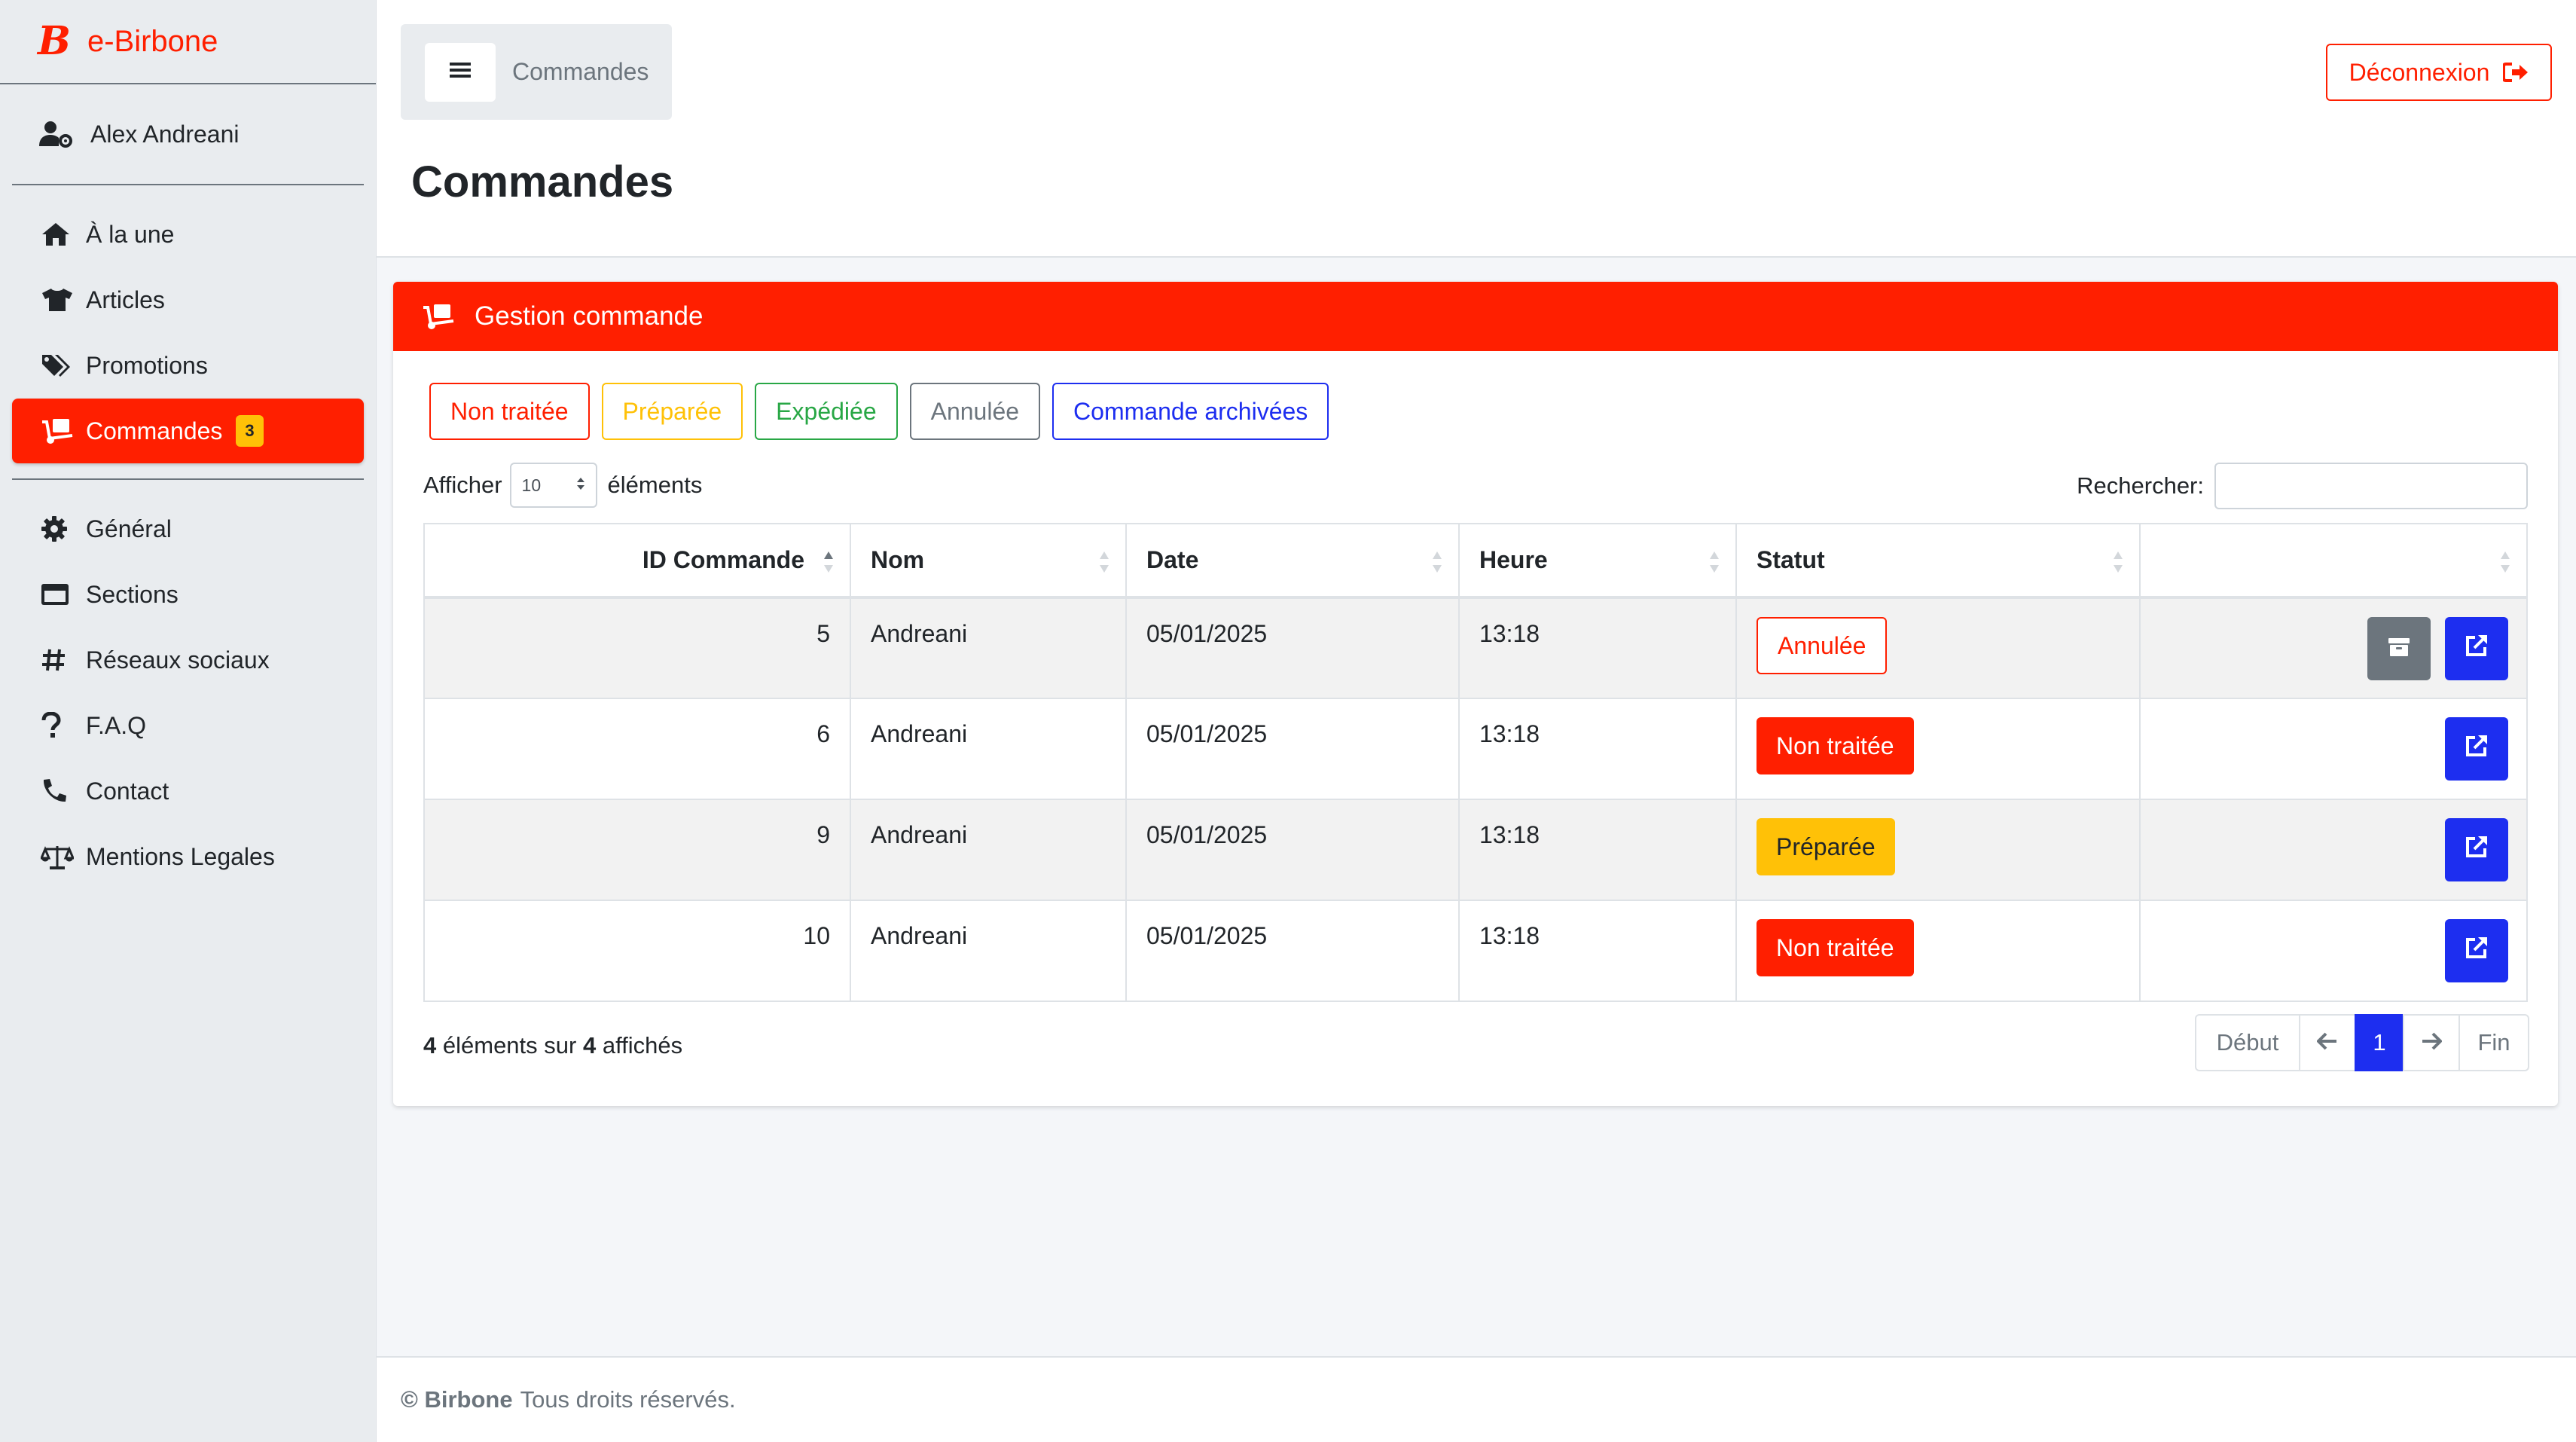  What do you see at coordinates (2494, 1042) in the screenshot?
I see `pagination-last: Fin` at bounding box center [2494, 1042].